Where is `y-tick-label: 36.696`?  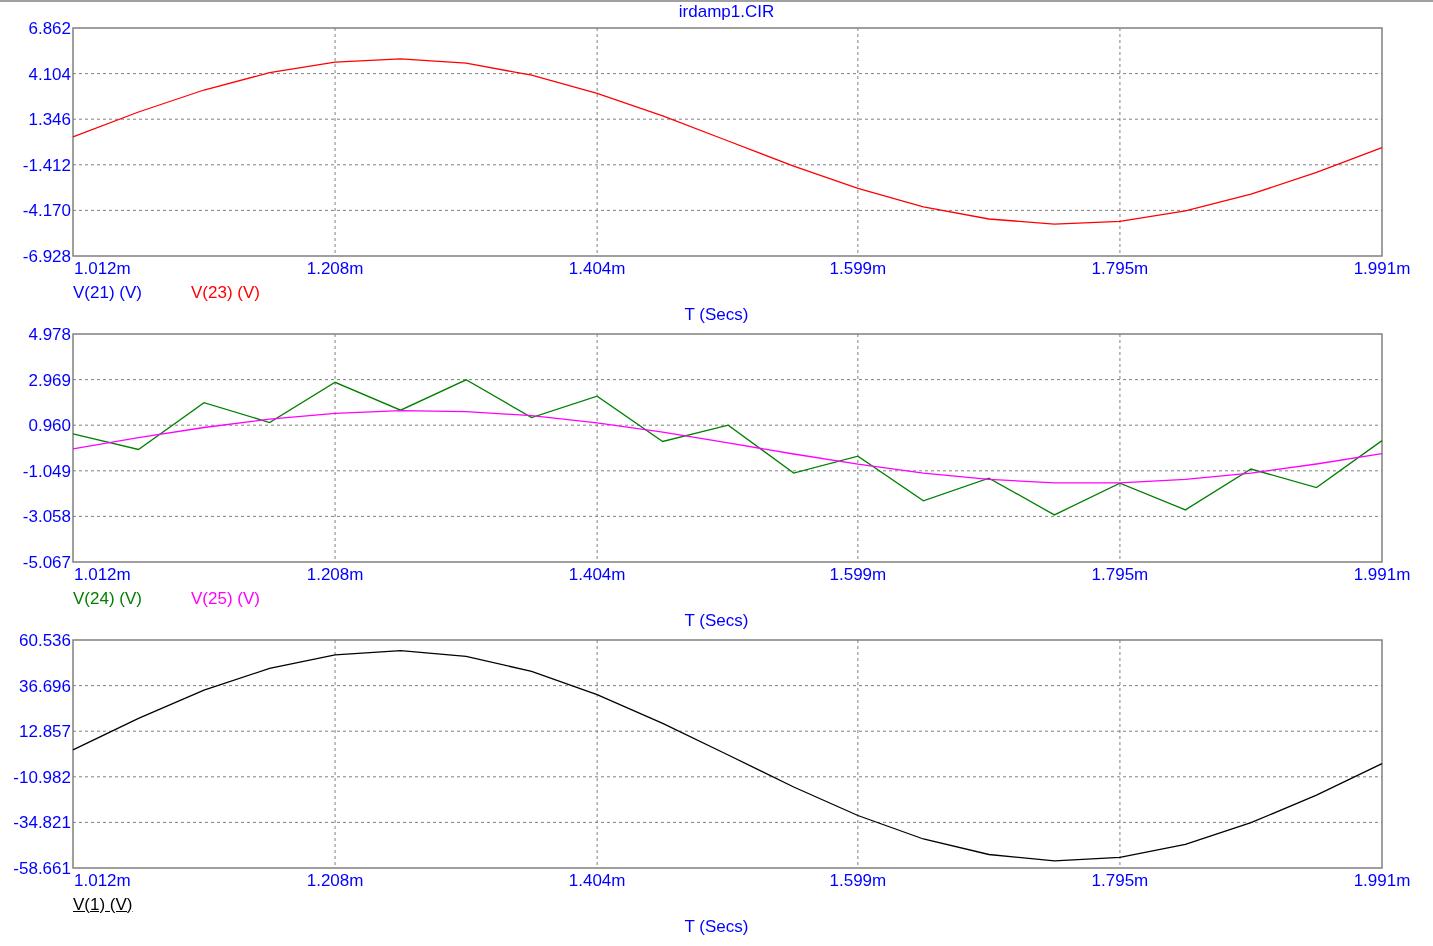
y-tick-label: 36.696 is located at coordinates (45, 686).